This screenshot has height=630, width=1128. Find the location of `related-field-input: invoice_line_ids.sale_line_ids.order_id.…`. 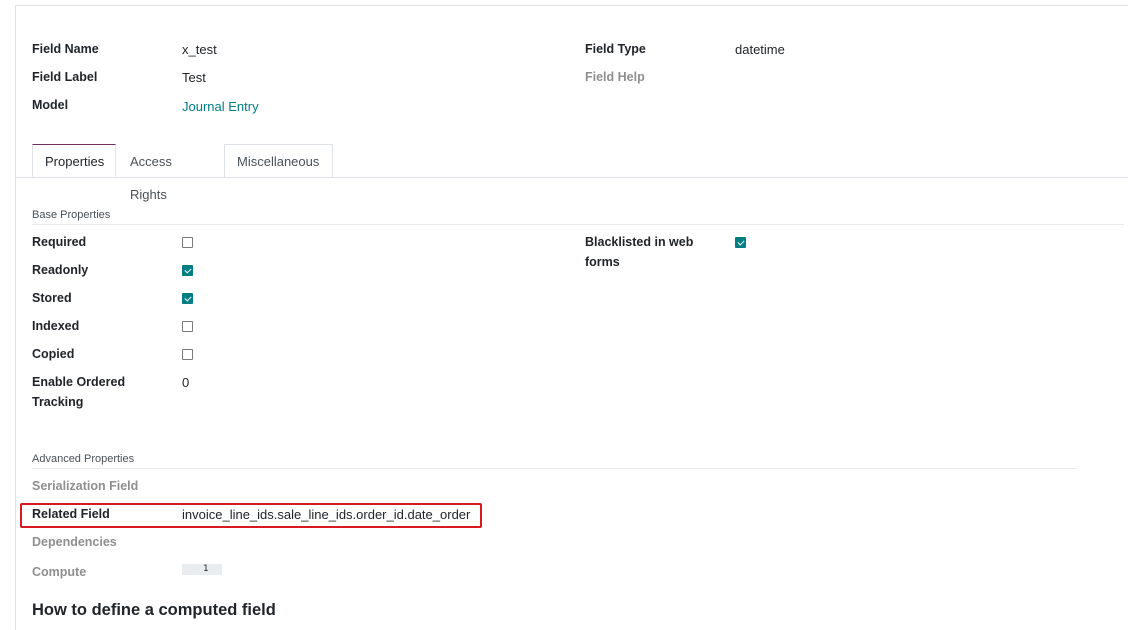

related-field-input: invoice_line_ids.sale_line_ids.order_id.… is located at coordinates (326, 514).